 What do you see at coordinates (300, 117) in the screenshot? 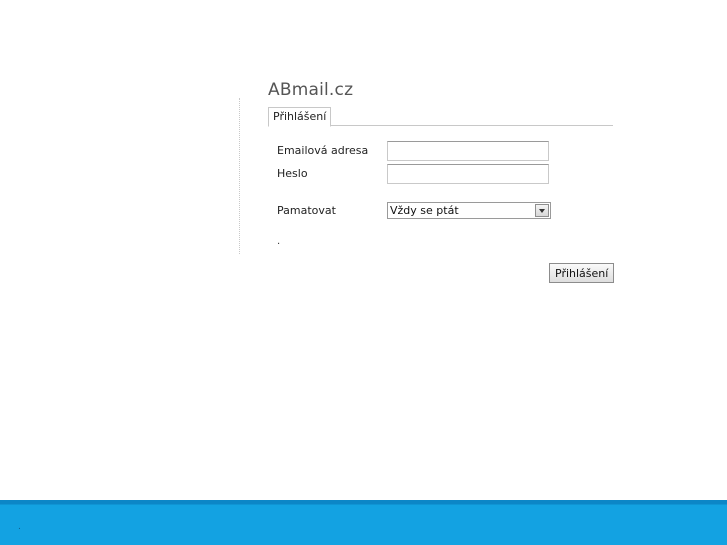
I see `tab-login: Přihlášení` at bounding box center [300, 117].